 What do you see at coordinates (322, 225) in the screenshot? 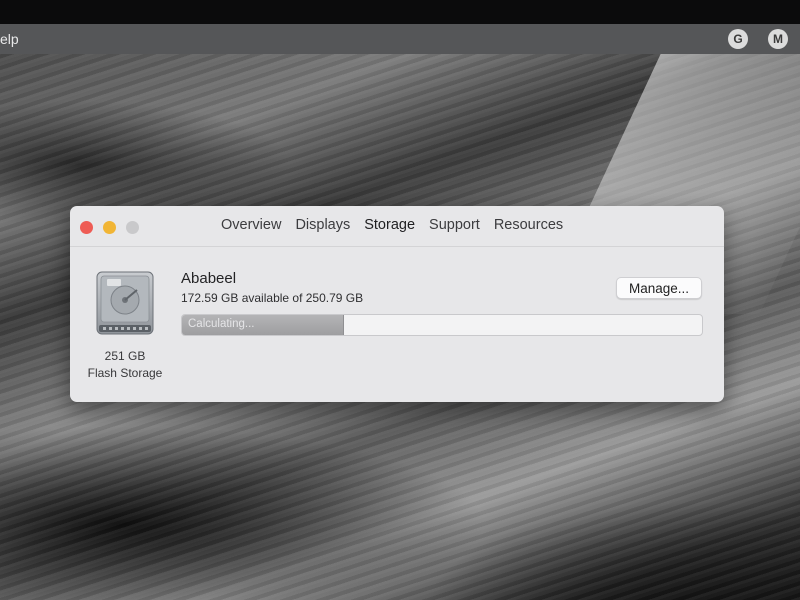
I see `tab-displays: Displays` at bounding box center [322, 225].